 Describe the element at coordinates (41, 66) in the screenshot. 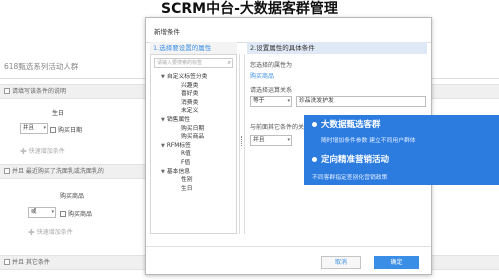

I see `page-title: 618甄选系列活动人群` at that location.